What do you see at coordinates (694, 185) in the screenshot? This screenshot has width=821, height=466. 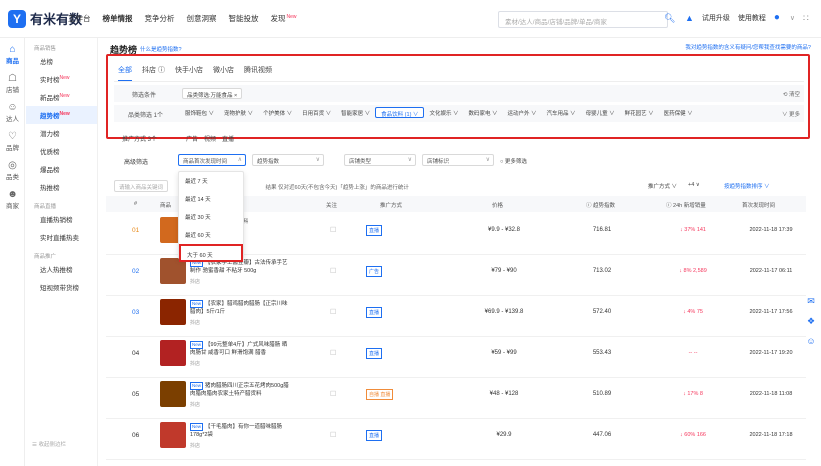 I see `sort-value-select: +4 ∨` at bounding box center [694, 185].